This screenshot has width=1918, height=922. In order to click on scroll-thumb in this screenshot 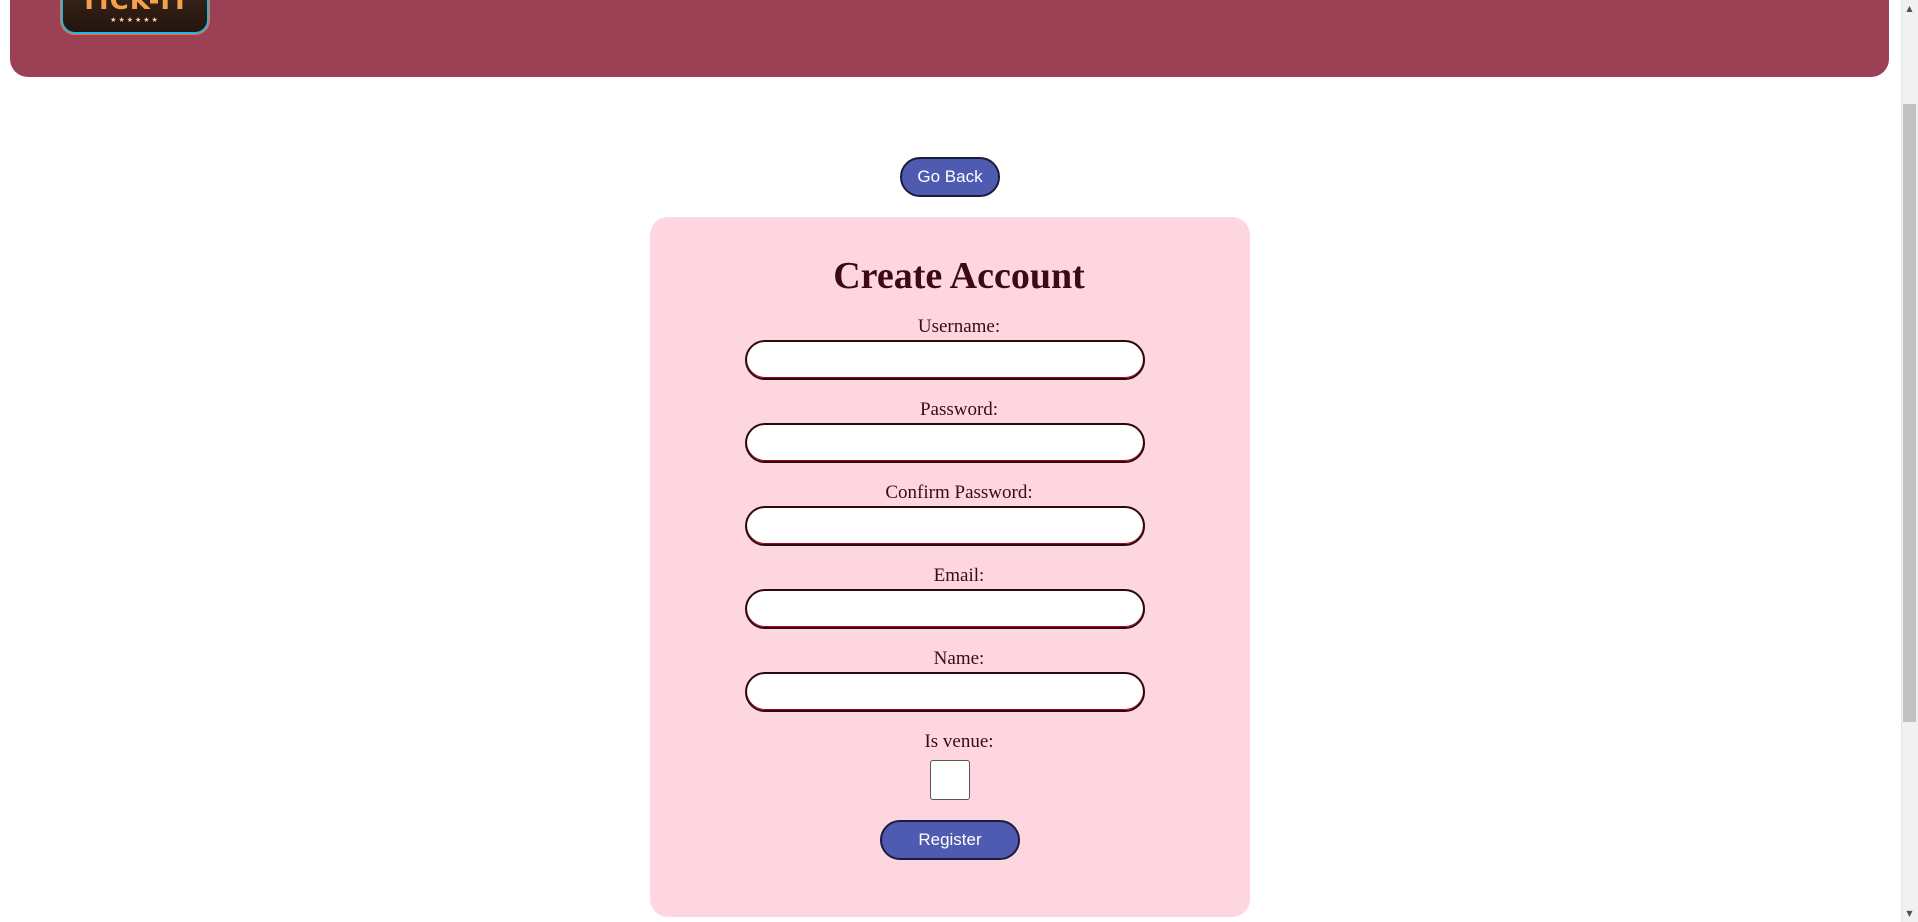, I will do `click(1909, 413)`.